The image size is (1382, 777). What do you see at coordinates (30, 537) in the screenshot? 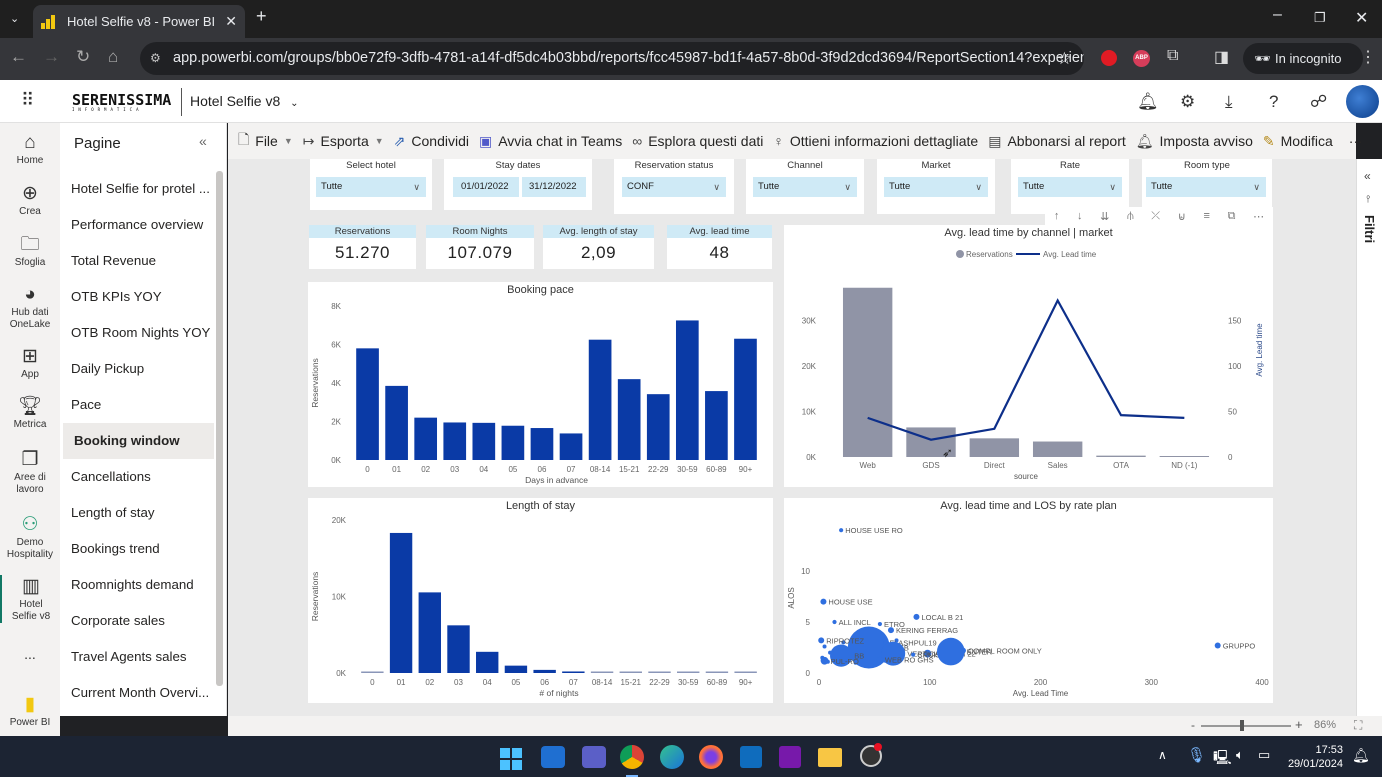
I see `nav-demo-hospitality: ⚇ Demo Hospitality` at bounding box center [30, 537].